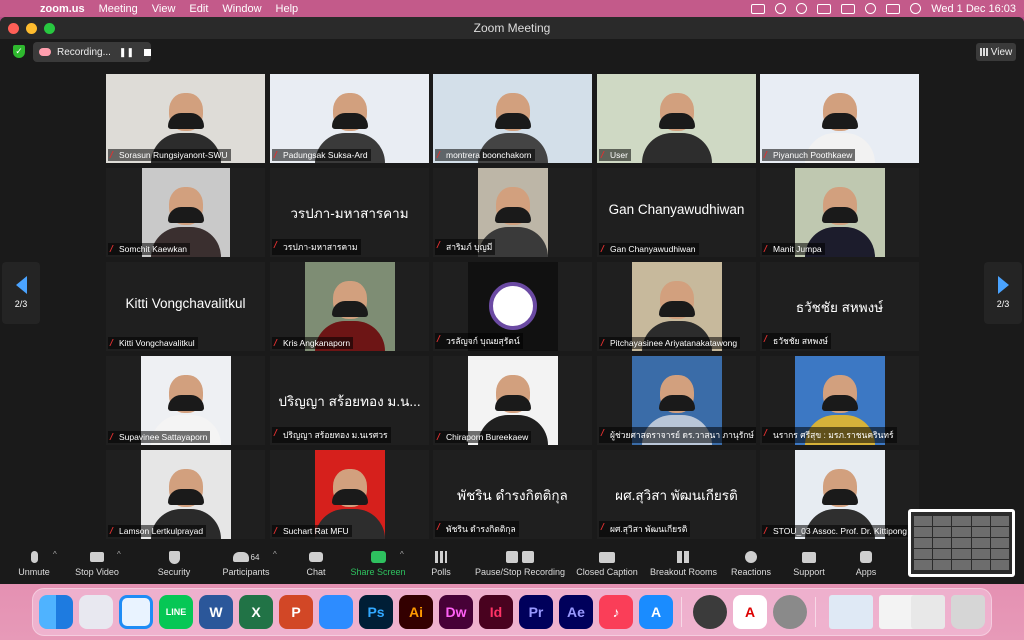  I want to click on system-preferences-icon, so click(790, 612).